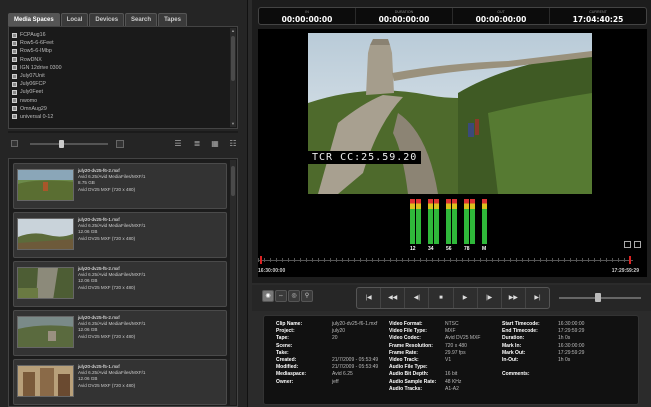 This screenshot has height=407, width=651. What do you see at coordinates (215, 143) in the screenshot?
I see `thumb-view-icon: ▦` at bounding box center [215, 143].